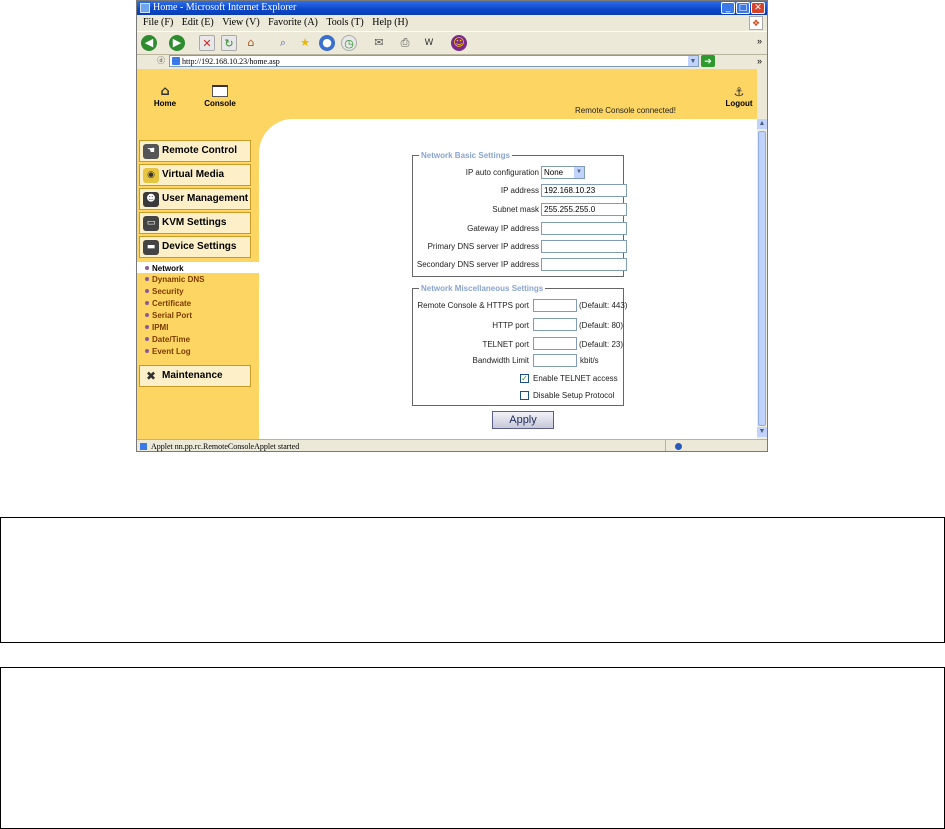 The image size is (945, 829). What do you see at coordinates (728, 8) in the screenshot?
I see `minimize-icon: _` at bounding box center [728, 8].